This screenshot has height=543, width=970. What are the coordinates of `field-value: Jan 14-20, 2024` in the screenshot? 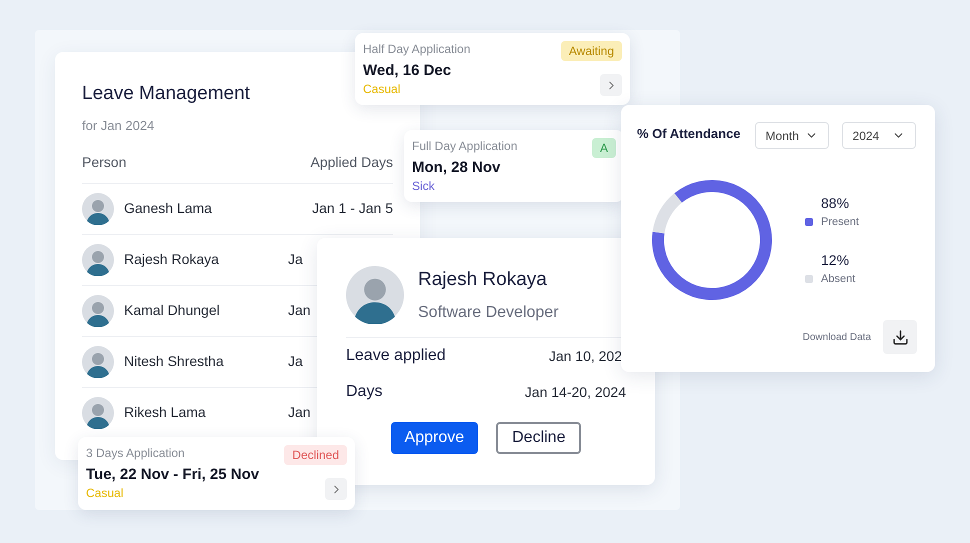 It's located at (575, 392).